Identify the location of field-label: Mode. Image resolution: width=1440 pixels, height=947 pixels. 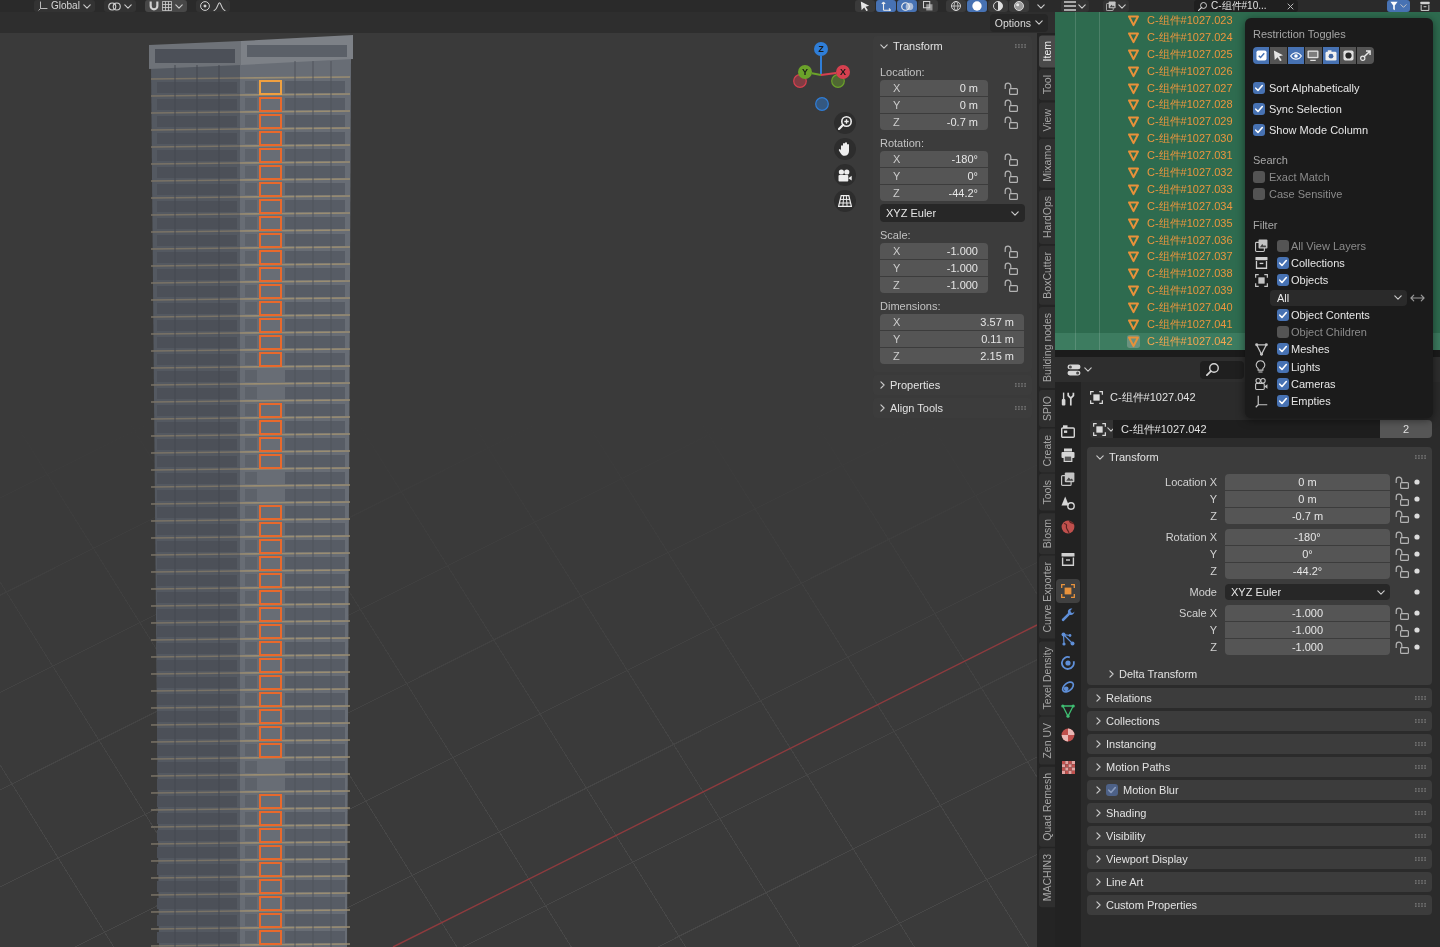
(1202, 592).